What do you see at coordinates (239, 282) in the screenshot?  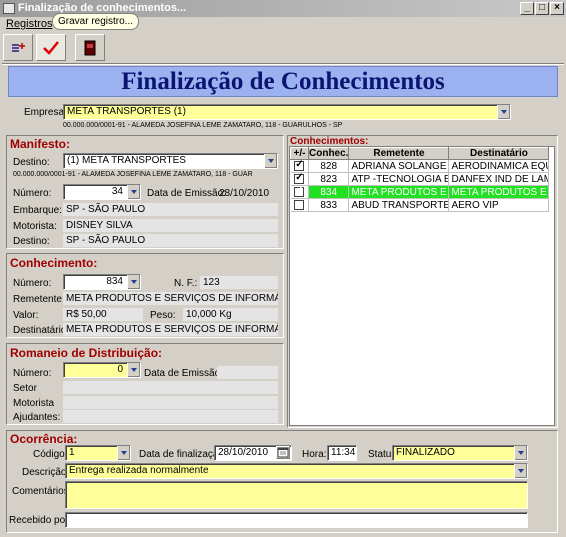 I see `conhecimento-nf-value: 123` at bounding box center [239, 282].